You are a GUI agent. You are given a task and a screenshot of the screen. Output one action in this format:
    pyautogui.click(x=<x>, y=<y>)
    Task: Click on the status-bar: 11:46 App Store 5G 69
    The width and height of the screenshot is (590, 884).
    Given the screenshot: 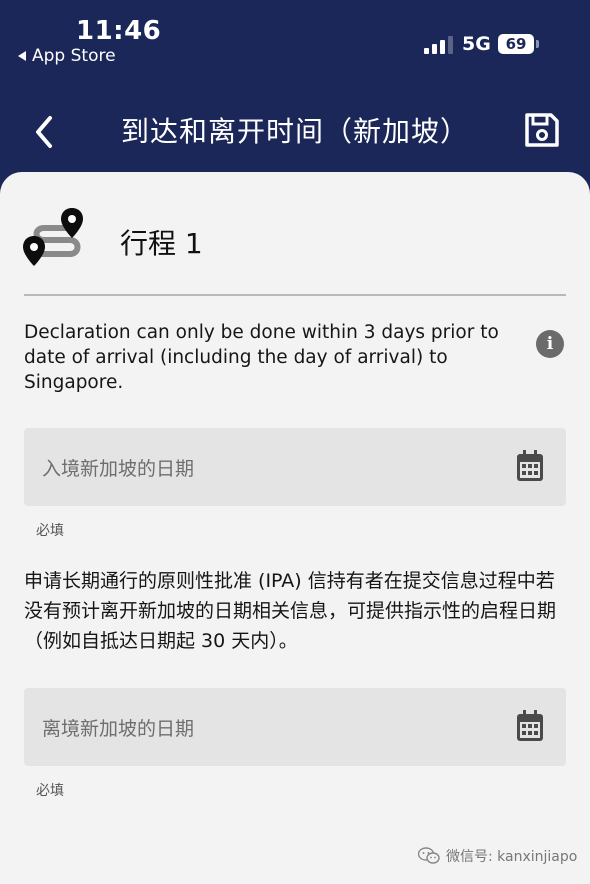 What is the action you would take?
    pyautogui.click(x=295, y=40)
    